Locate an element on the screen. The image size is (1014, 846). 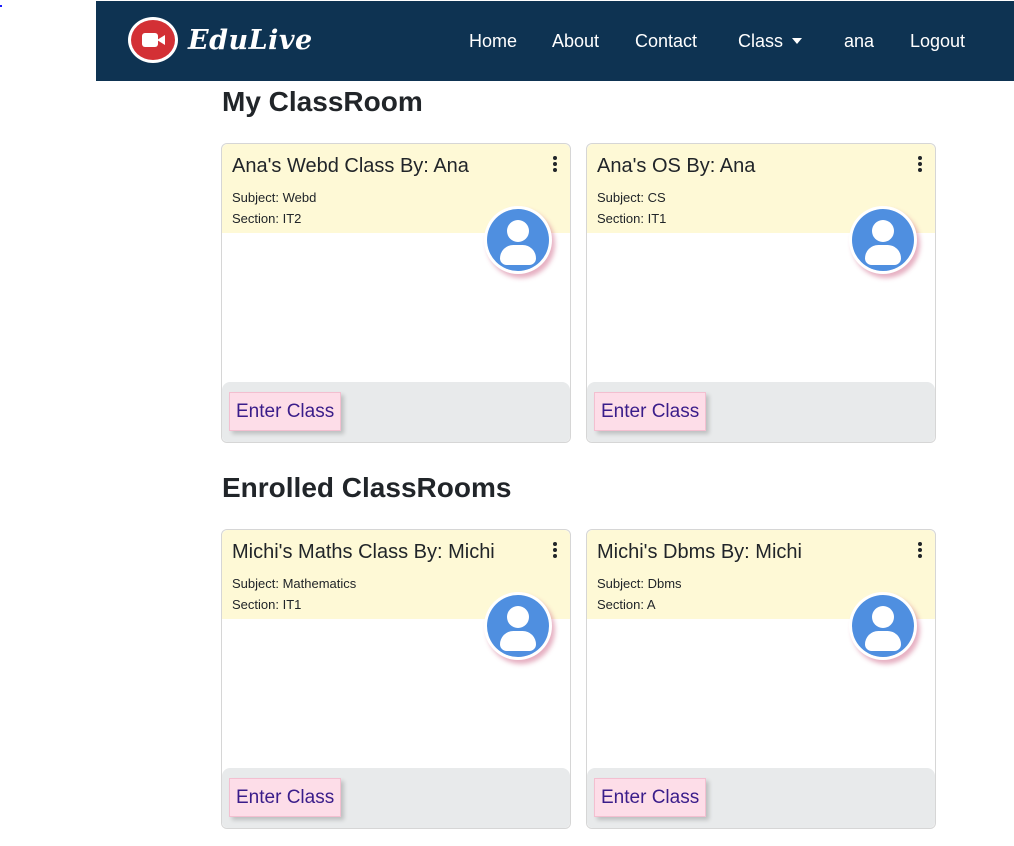
class-card: Michi's Maths Class By: Michi Subject is located at coordinates (396, 679).